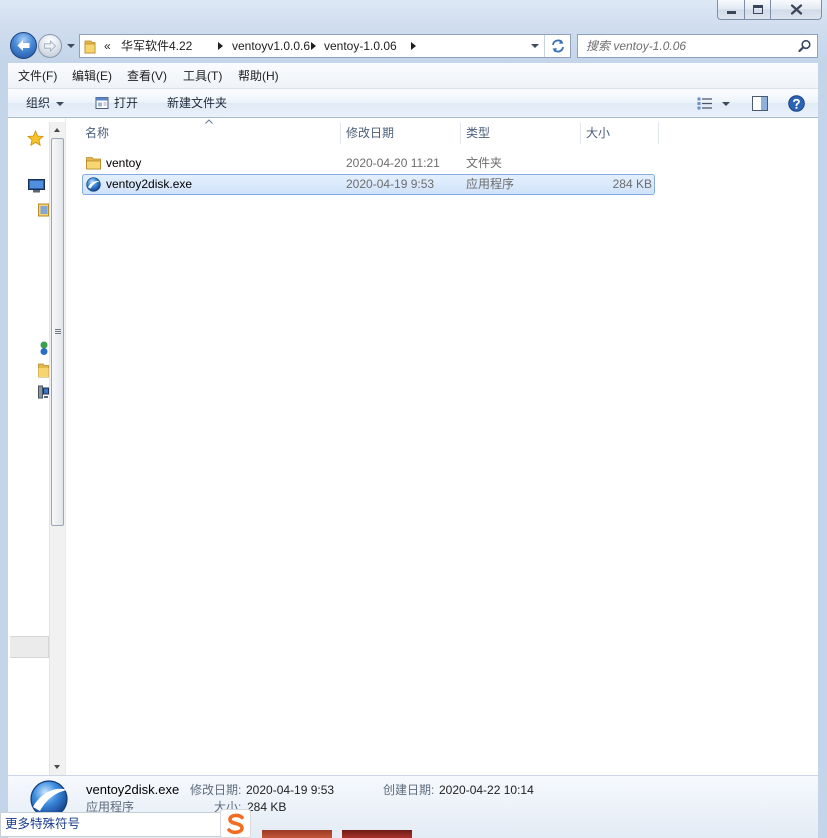 This screenshot has width=827, height=838. Describe the element at coordinates (360, 46) in the screenshot. I see `breadcrumb-item: ventoy-1.0.06` at that location.